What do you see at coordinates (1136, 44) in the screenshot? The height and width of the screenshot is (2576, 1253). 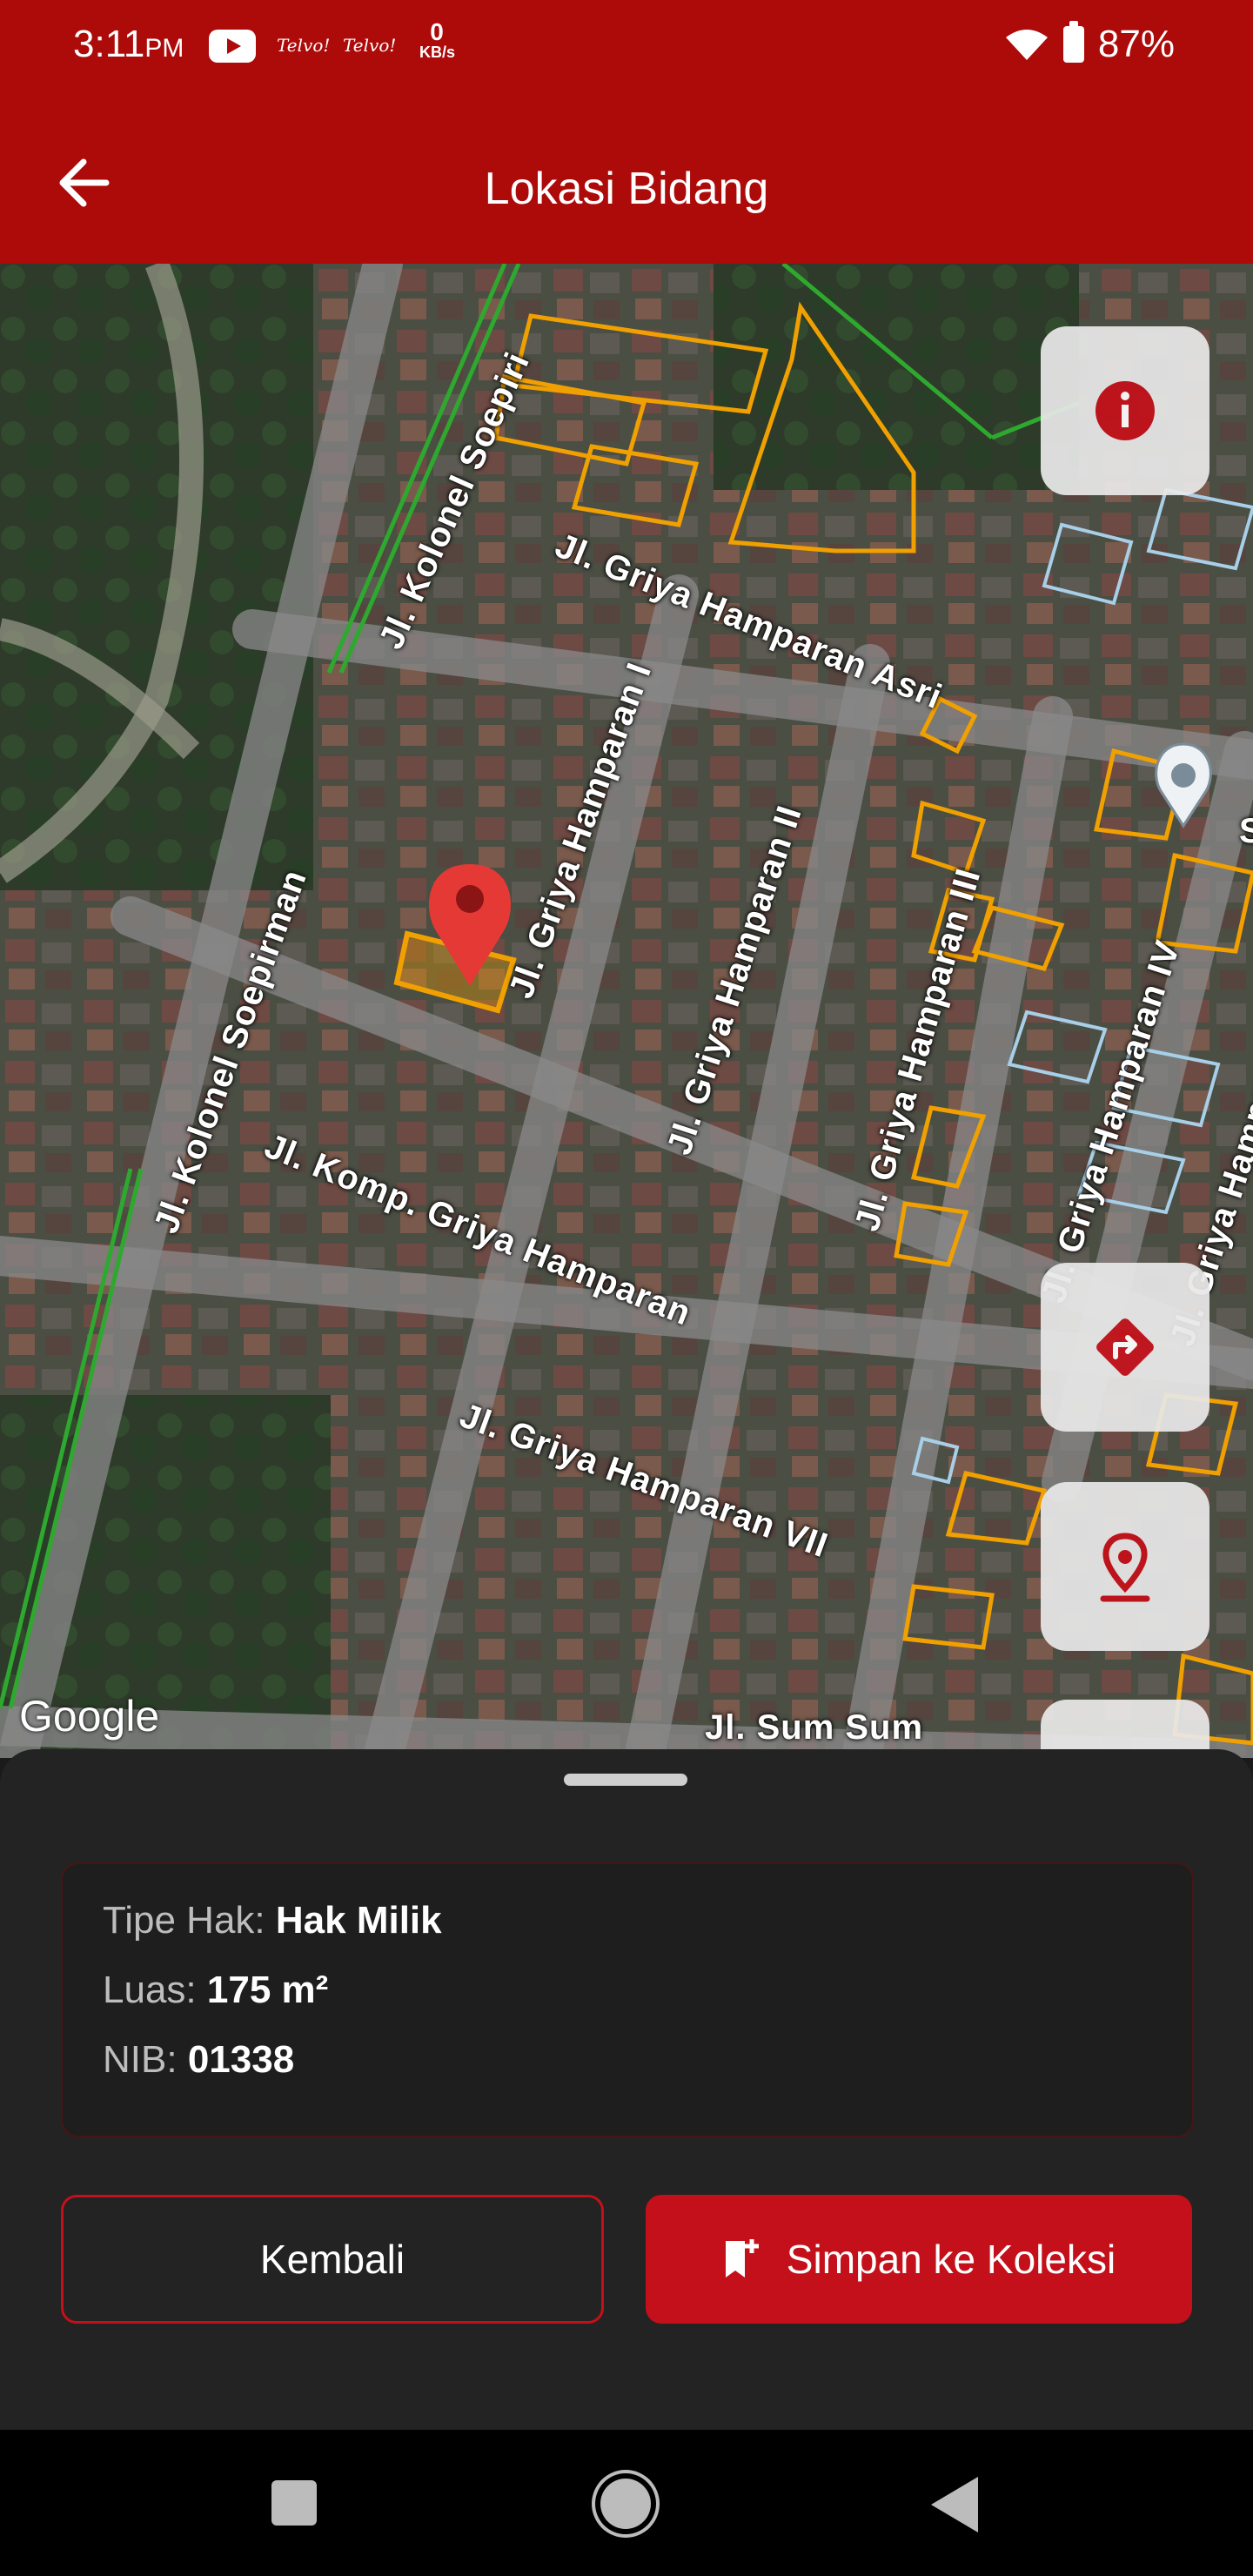 I see `battery-level: 87%` at bounding box center [1136, 44].